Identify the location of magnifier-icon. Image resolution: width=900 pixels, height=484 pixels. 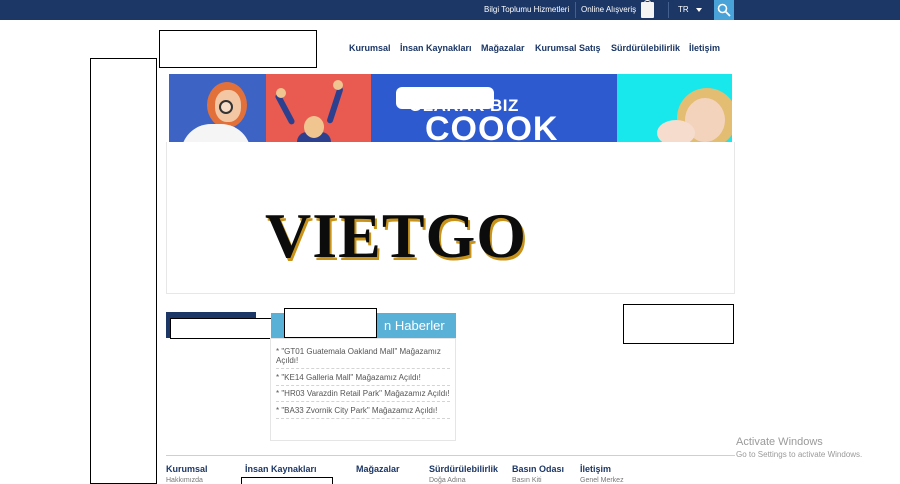
(226, 107).